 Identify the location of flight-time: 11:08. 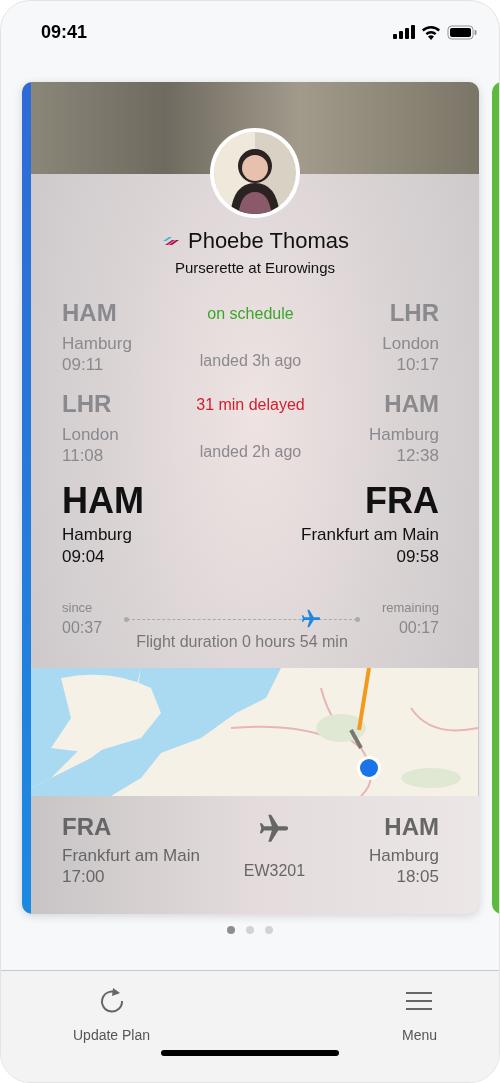
(83, 455).